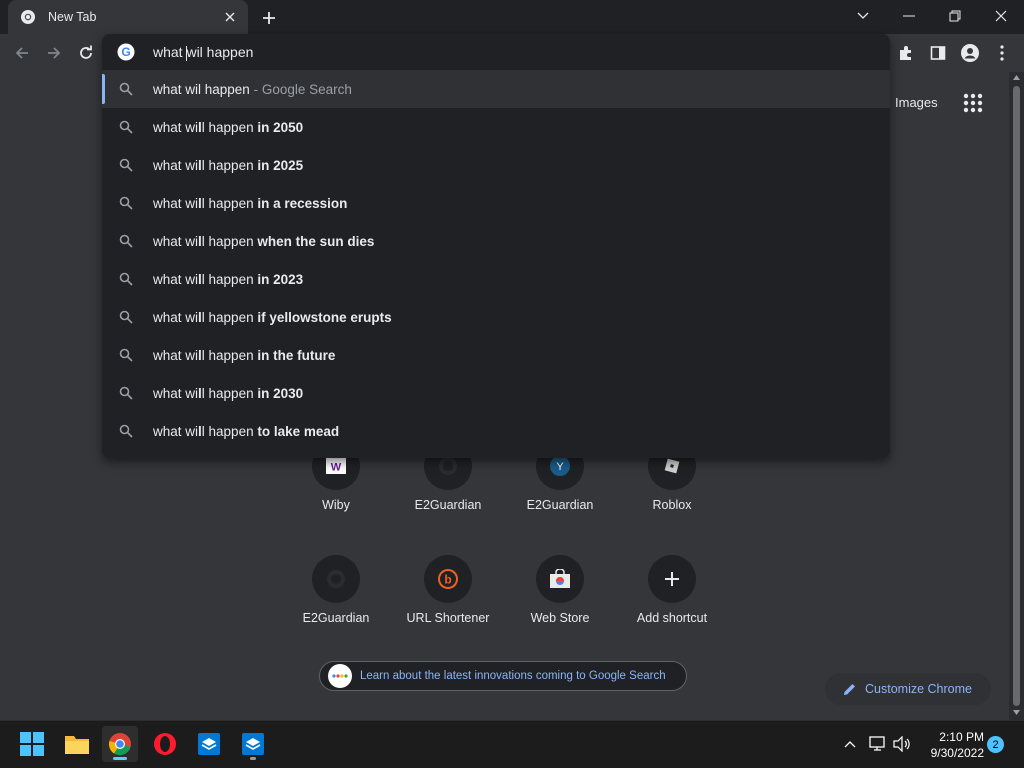 This screenshot has width=1024, height=768. Describe the element at coordinates (496, 279) in the screenshot. I see `suggestion-item: what will happen in 2023` at that location.